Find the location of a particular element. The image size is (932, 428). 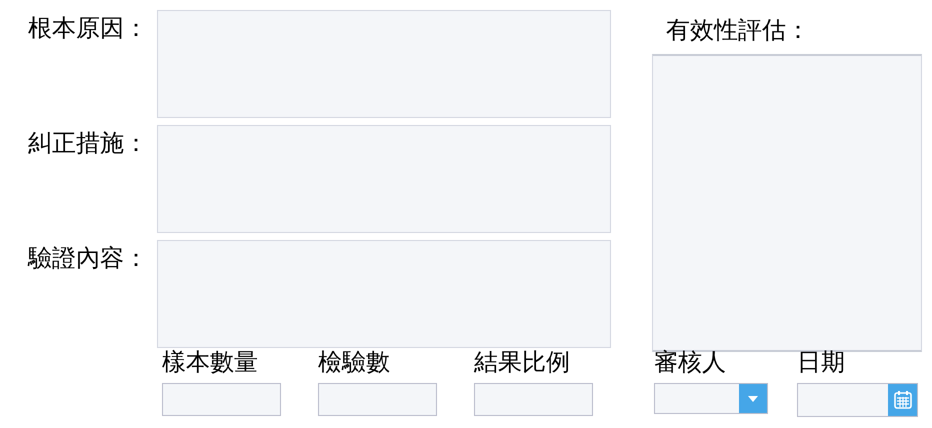

date-field is located at coordinates (857, 400).